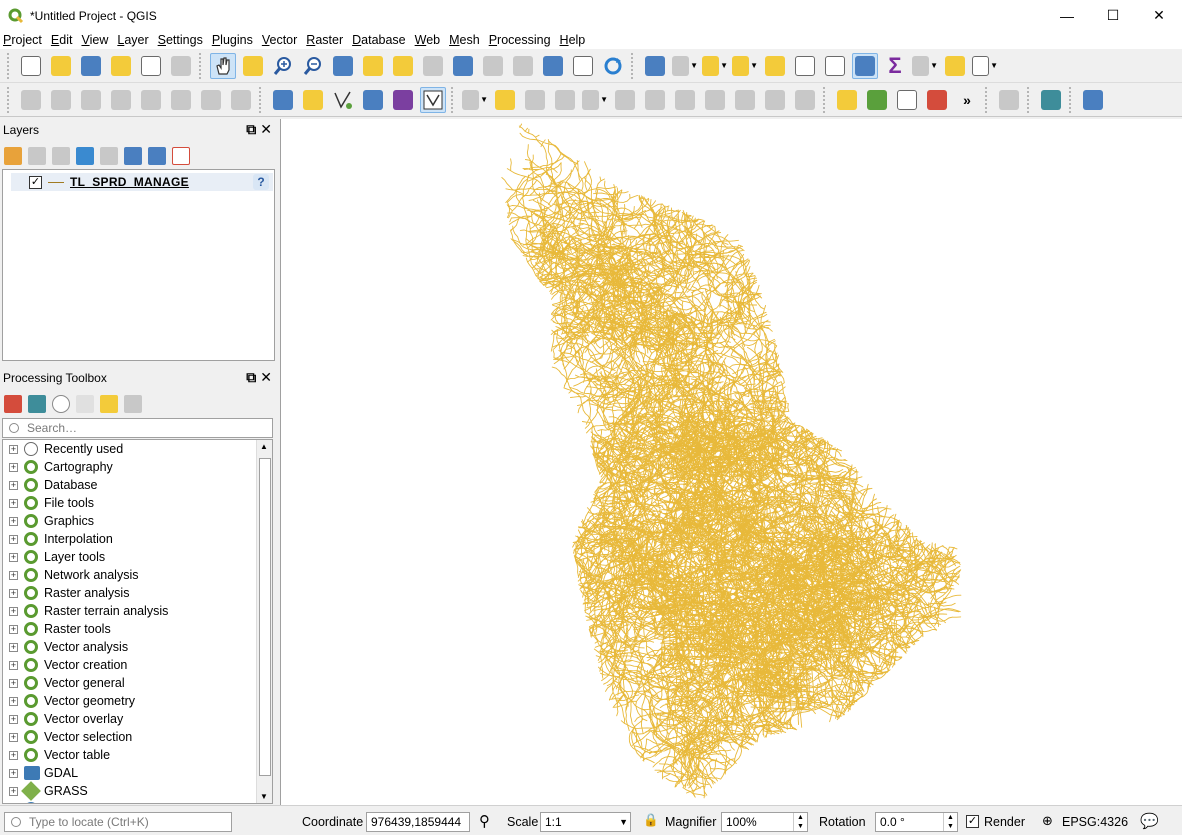 This screenshot has height=835, width=1182. I want to click on magnifier-spinbox: 100% ▲ ▼, so click(764, 822).